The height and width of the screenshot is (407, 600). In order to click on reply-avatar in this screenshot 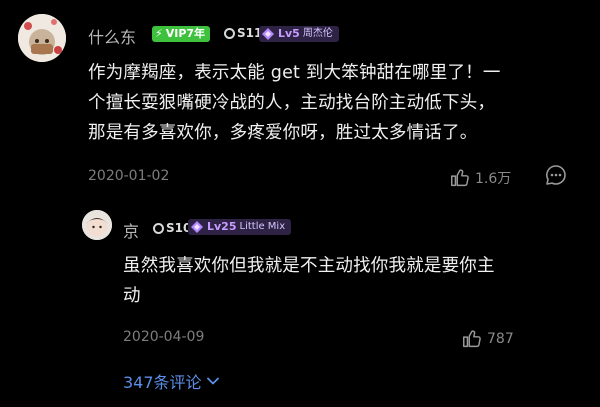, I will do `click(97, 225)`.